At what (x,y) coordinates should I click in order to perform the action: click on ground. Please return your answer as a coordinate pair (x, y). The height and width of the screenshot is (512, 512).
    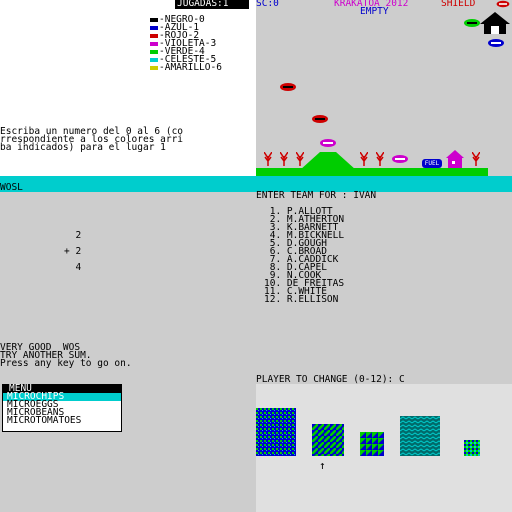
    Looking at the image, I should click on (372, 172).